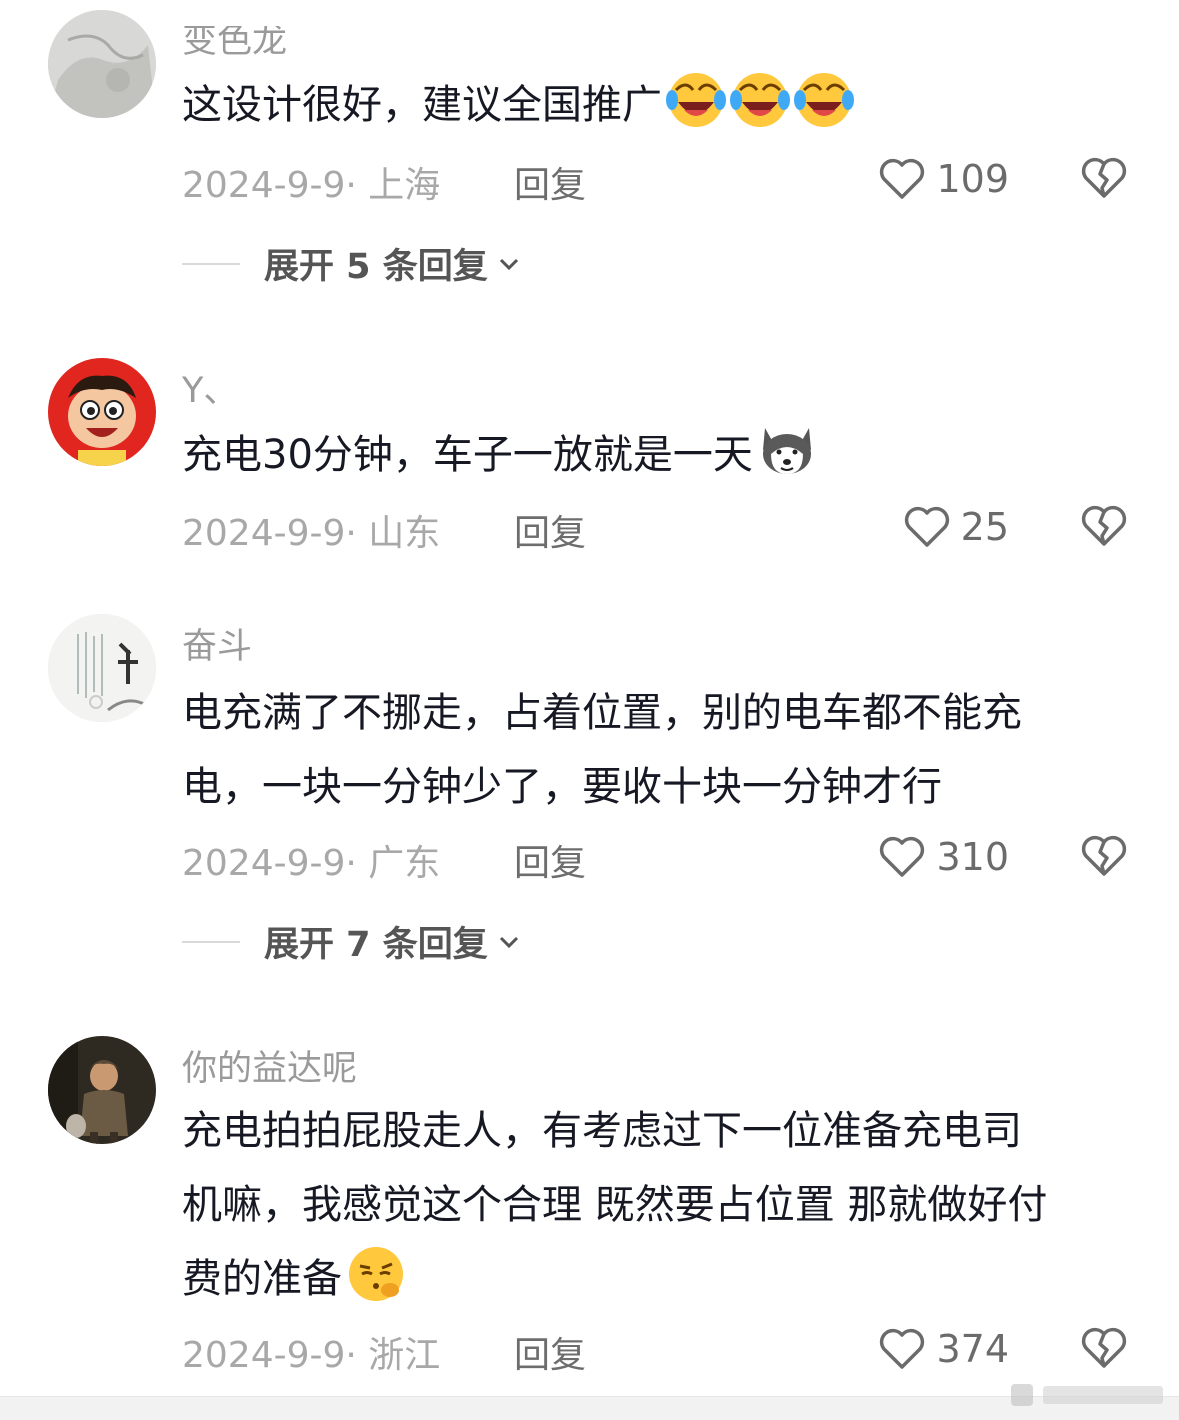 This screenshot has height=1420, width=1179. I want to click on username: 变色龙, so click(234, 44).